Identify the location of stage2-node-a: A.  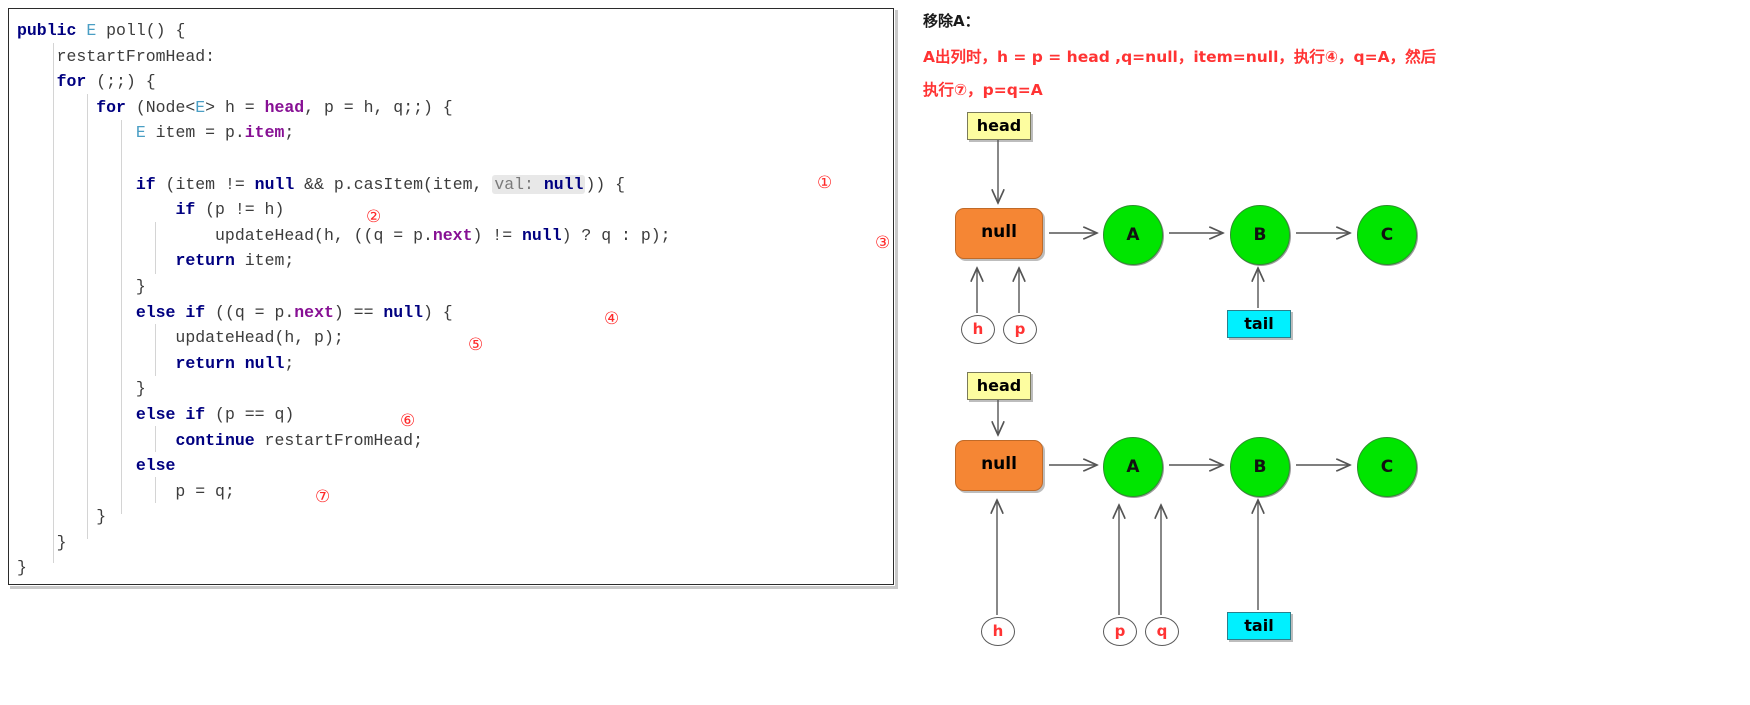
(1133, 467).